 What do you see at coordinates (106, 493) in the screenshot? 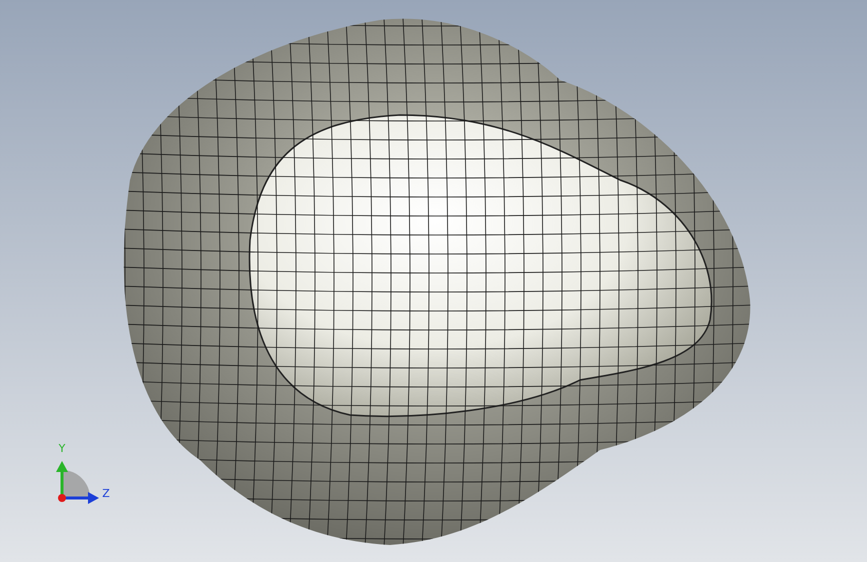
I see `axis-label: Z` at bounding box center [106, 493].